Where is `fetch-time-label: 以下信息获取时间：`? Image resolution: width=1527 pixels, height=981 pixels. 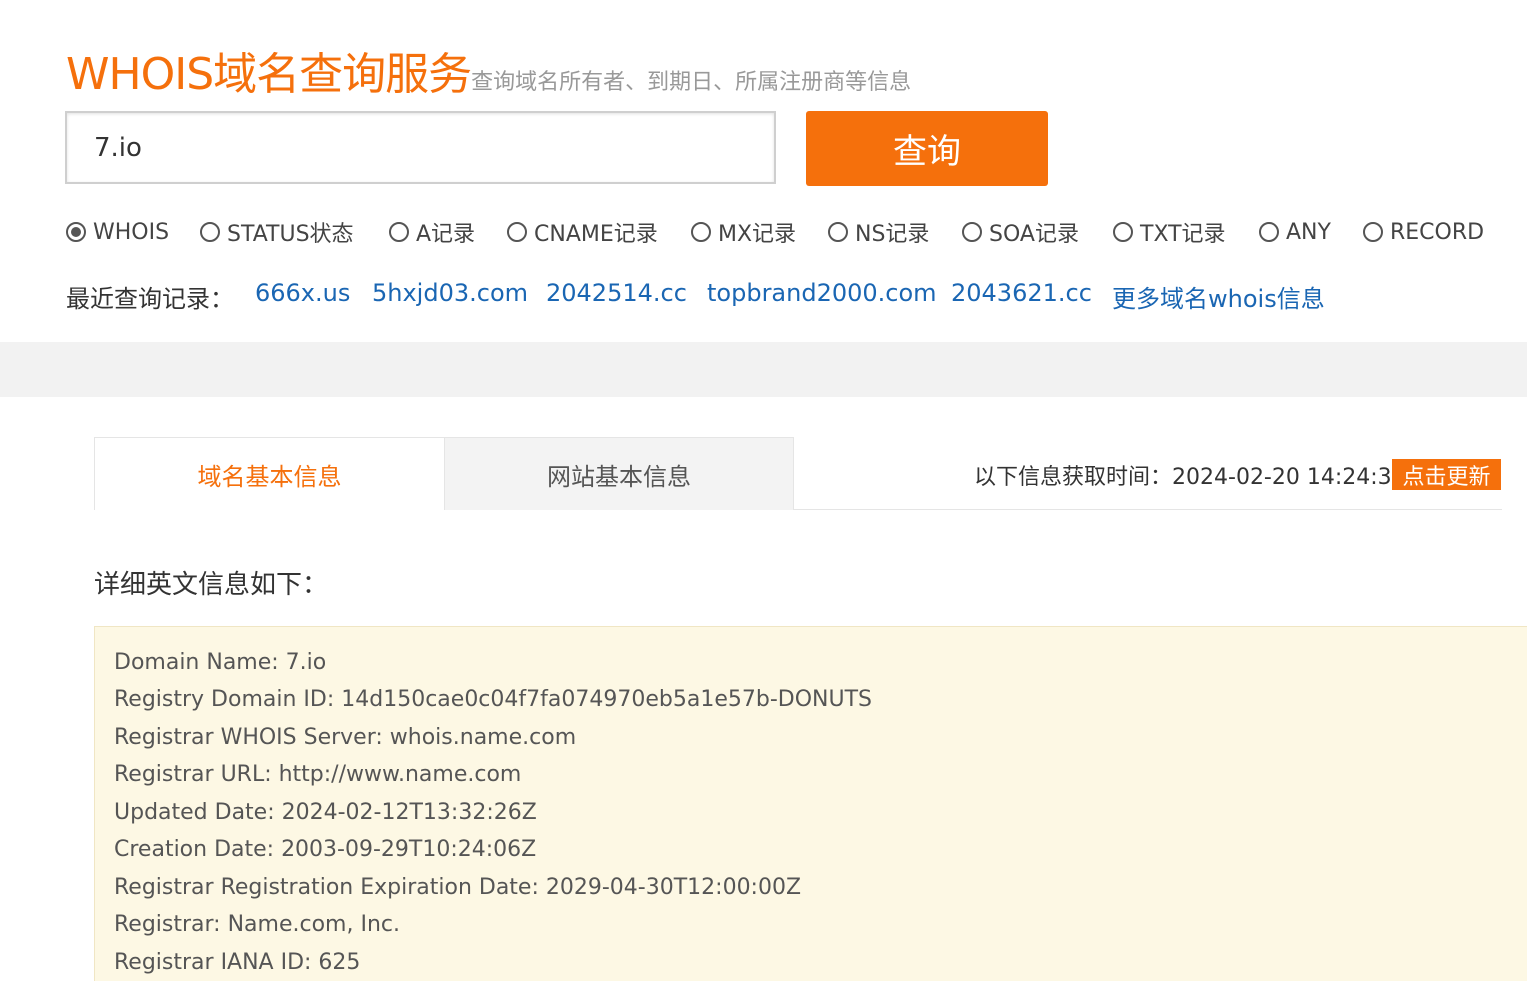 fetch-time-label: 以下信息获取时间： is located at coordinates (1073, 477).